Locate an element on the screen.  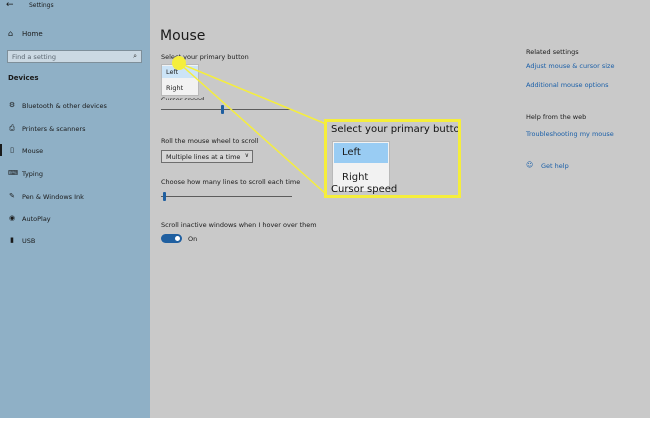
additional-mouse-options-link: Additional mouse options is located at coordinates (567, 85).